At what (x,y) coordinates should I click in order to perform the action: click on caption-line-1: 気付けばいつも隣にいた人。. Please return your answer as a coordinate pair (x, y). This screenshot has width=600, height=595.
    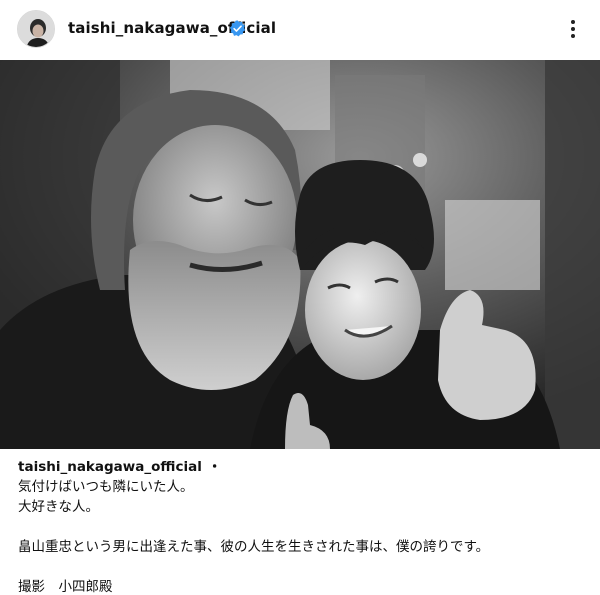
    Looking at the image, I should click on (106, 487).